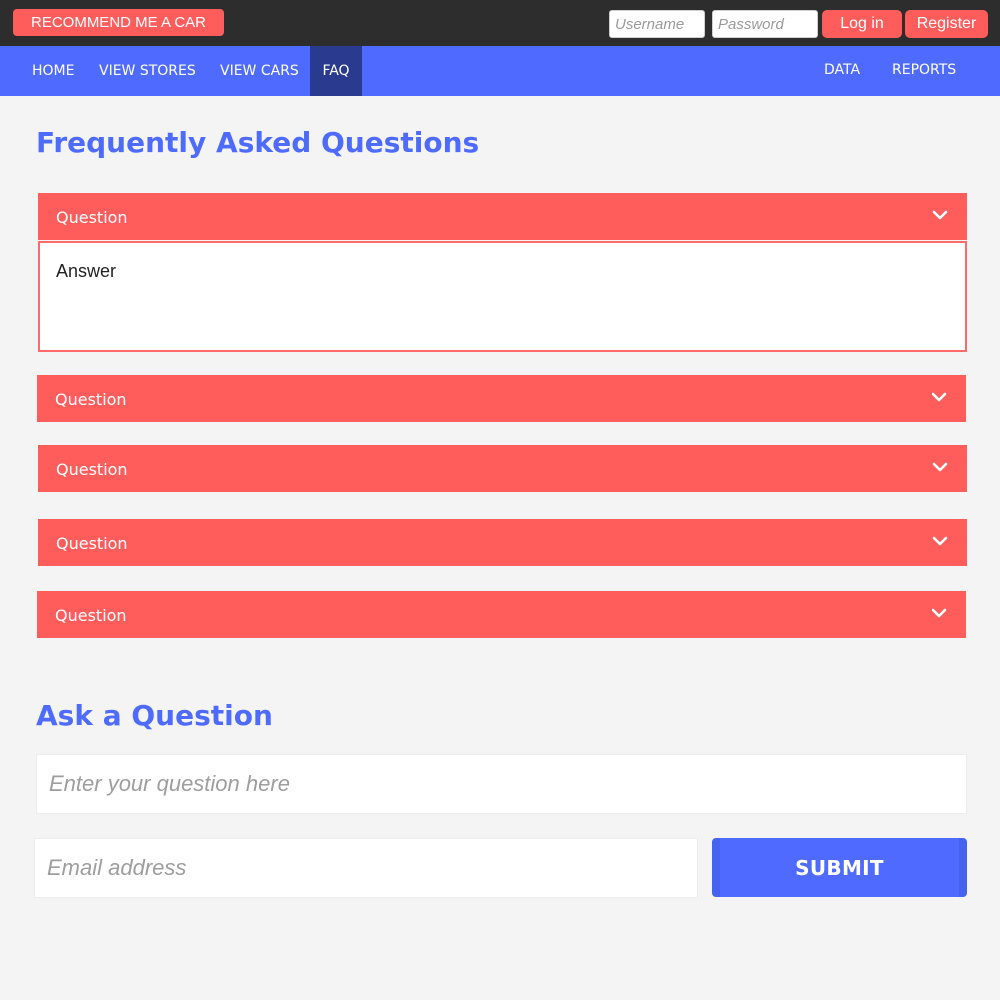 The width and height of the screenshot is (1000, 1000). Describe the element at coordinates (502, 542) in the screenshot. I see `faq-question-4: Question` at that location.